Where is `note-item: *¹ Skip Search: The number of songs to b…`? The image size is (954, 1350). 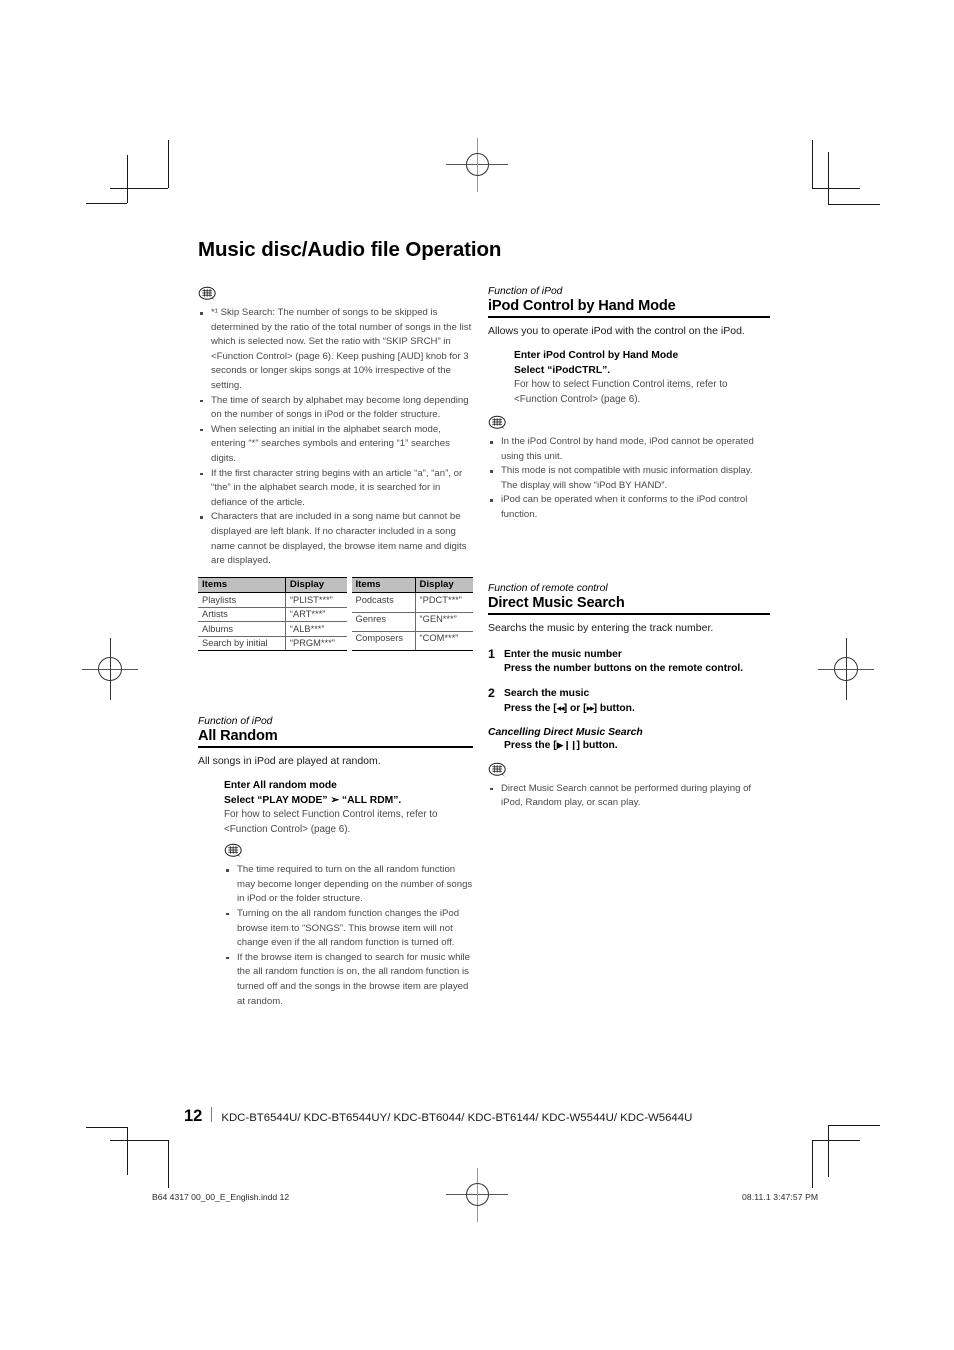
note-item: *¹ Skip Search: The number of songs to b… is located at coordinates (335, 350).